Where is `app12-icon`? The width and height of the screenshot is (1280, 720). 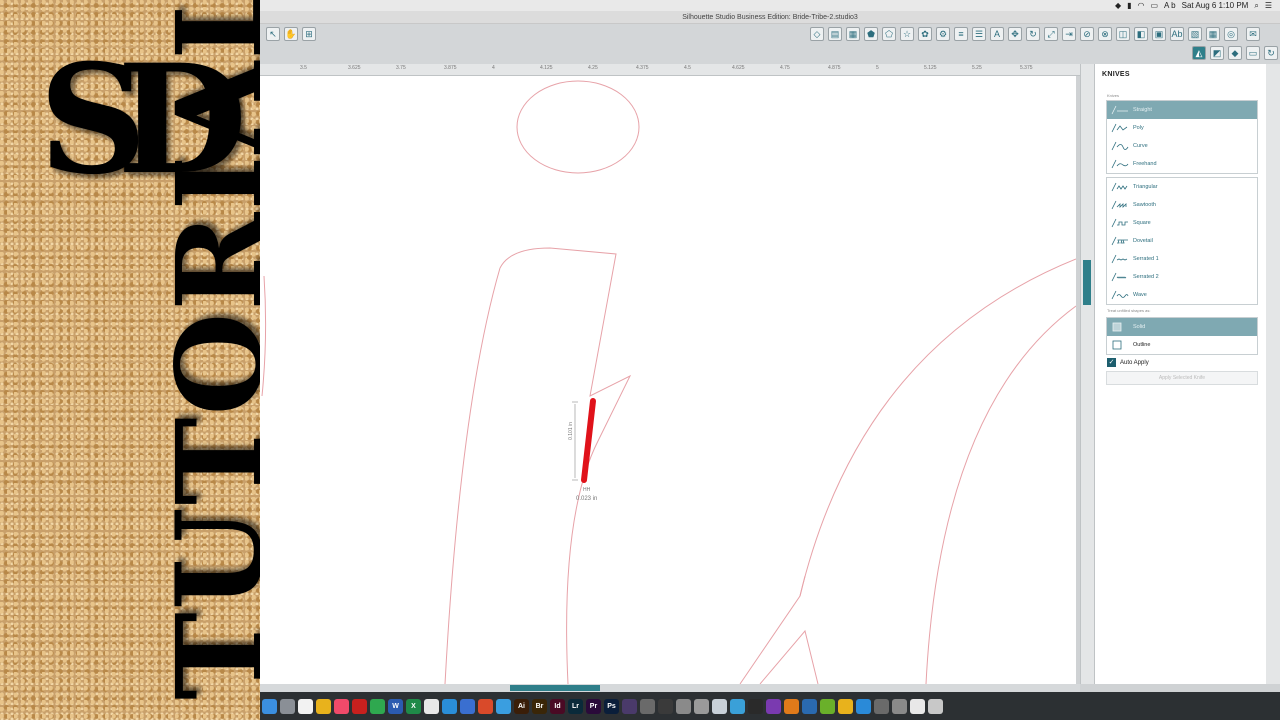 app12-icon is located at coordinates (881, 706).